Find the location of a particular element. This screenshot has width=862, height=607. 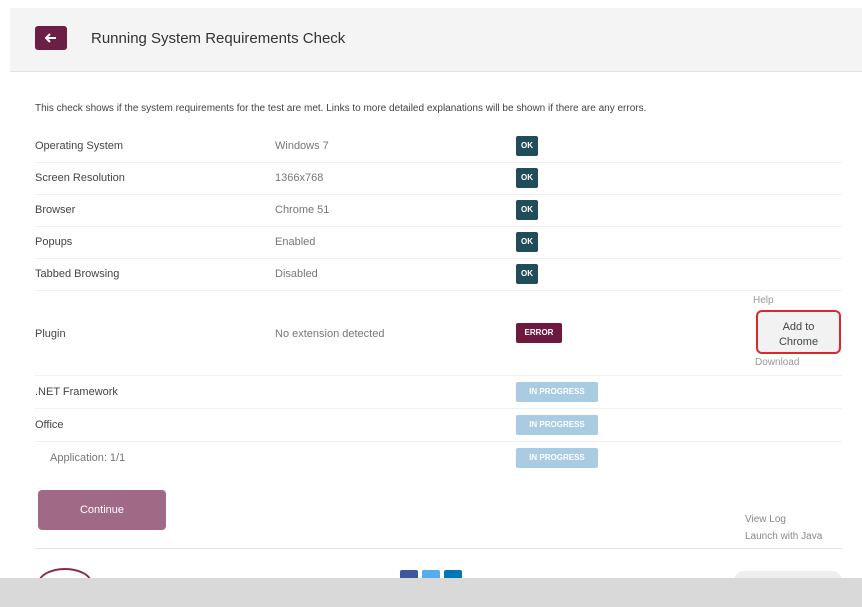

continue-button: Continue is located at coordinates (102, 510).